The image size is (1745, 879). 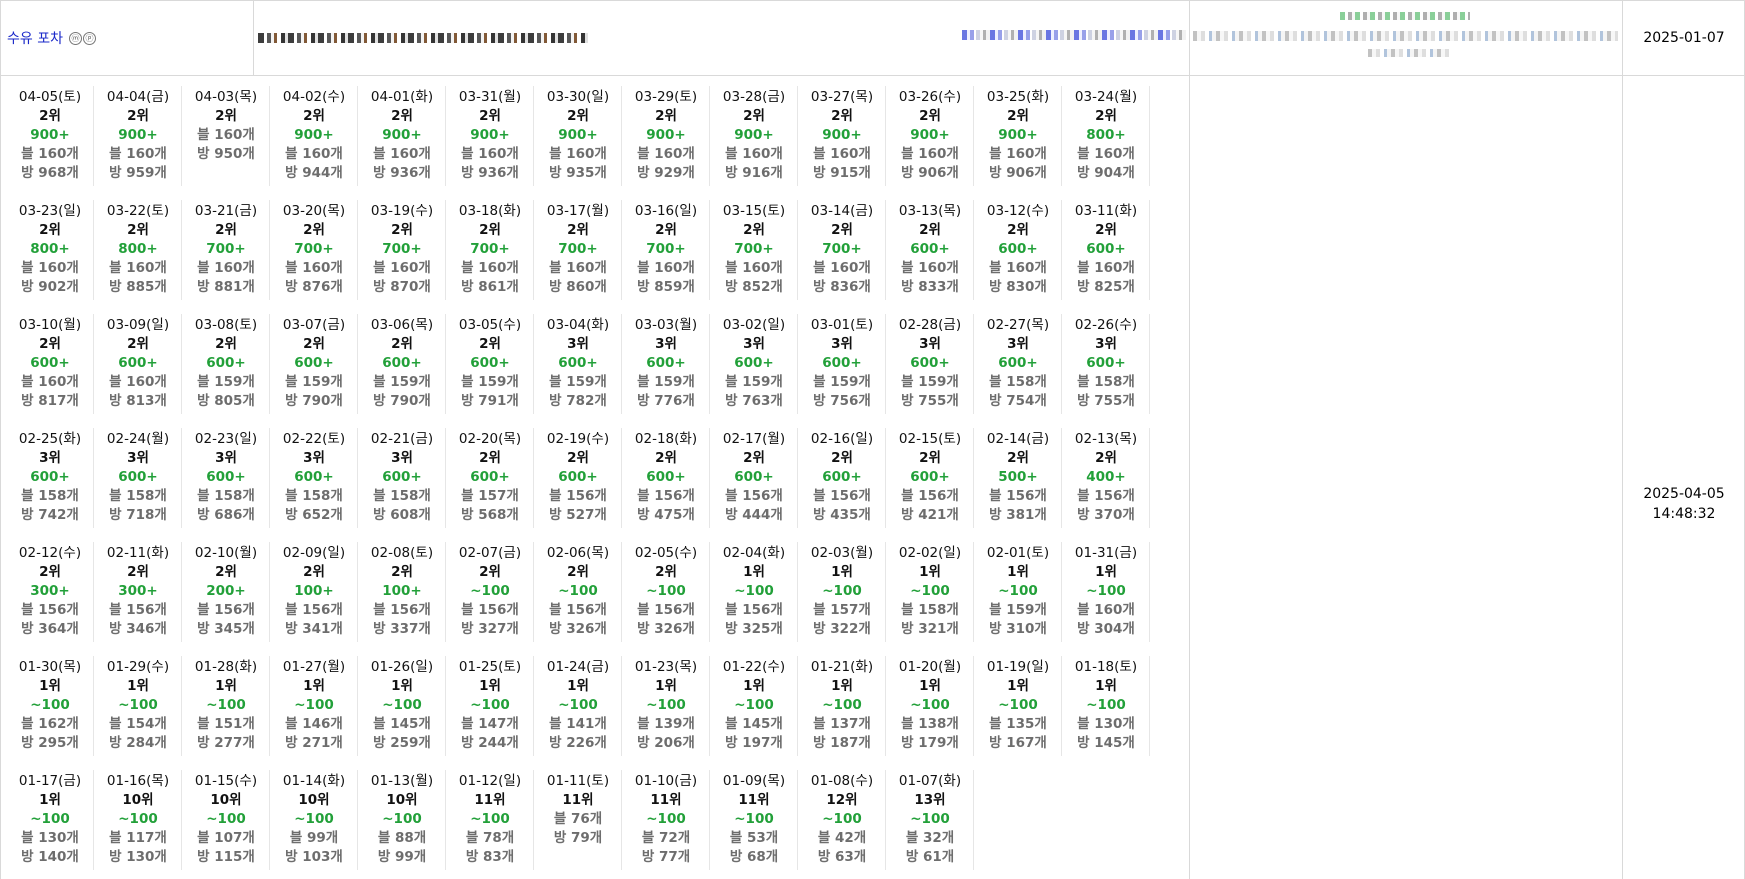 I want to click on day-date: 01-25(토), so click(x=490, y=667).